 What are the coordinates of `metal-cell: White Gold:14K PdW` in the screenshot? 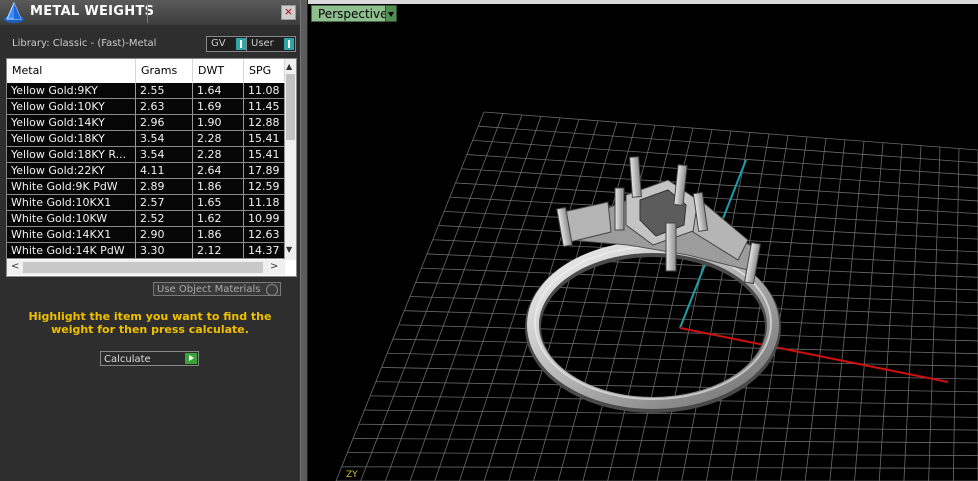 It's located at (71, 250).